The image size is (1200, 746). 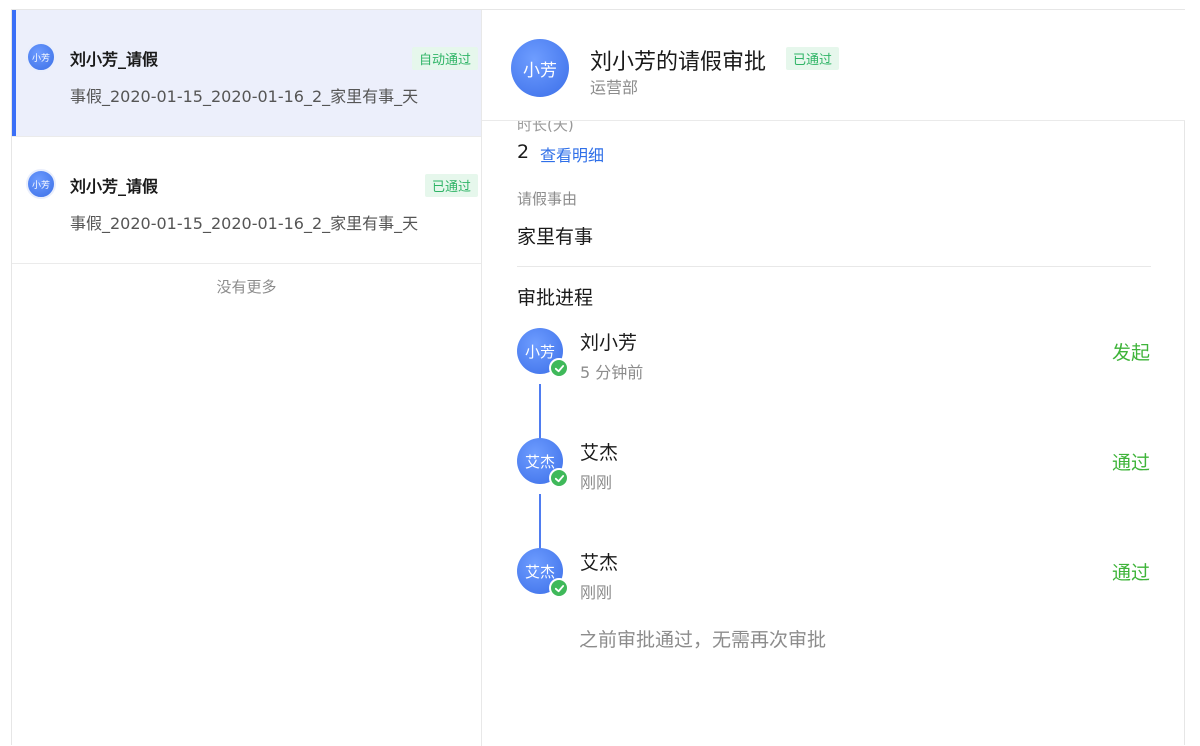 I want to click on reason-label: 请假事由, so click(x=547, y=199).